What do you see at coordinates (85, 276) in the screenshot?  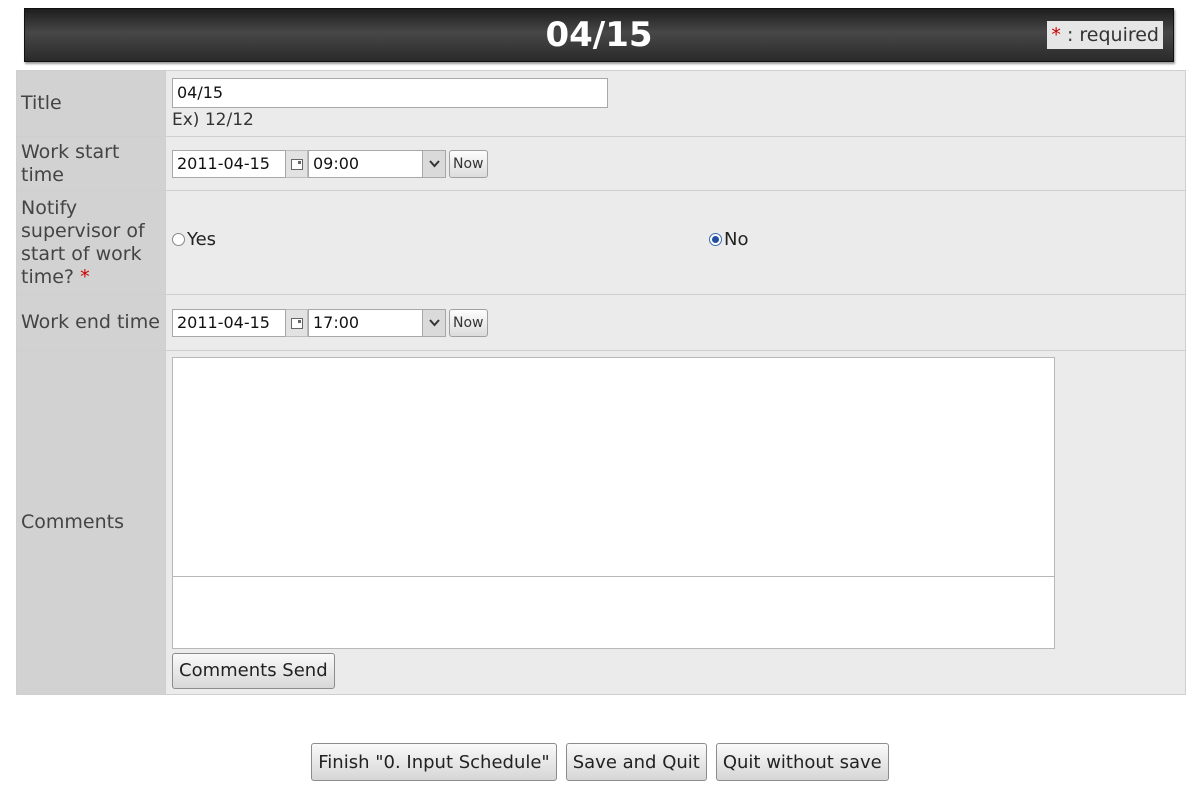 I see `notify-required-star: *` at bounding box center [85, 276].